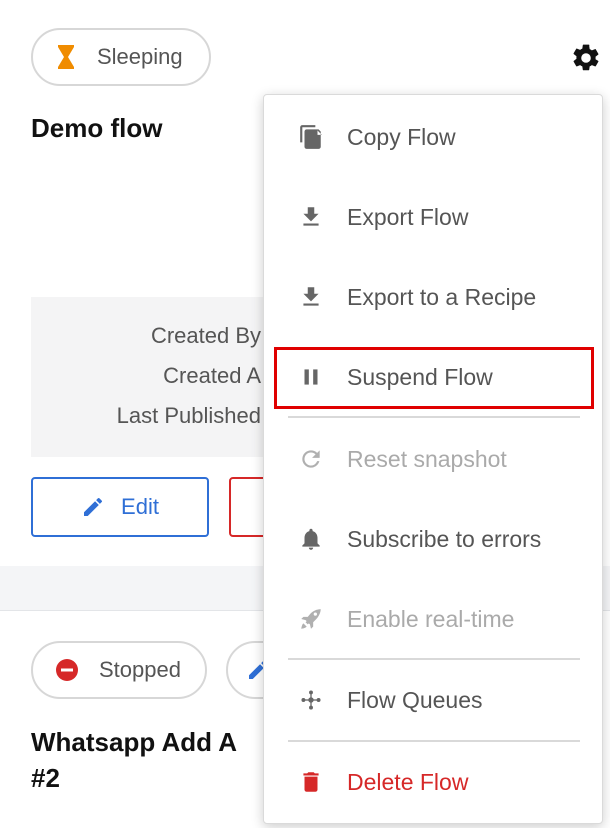 Image resolution: width=610 pixels, height=828 pixels. I want to click on last-published-label: Last Published, so click(188, 415).